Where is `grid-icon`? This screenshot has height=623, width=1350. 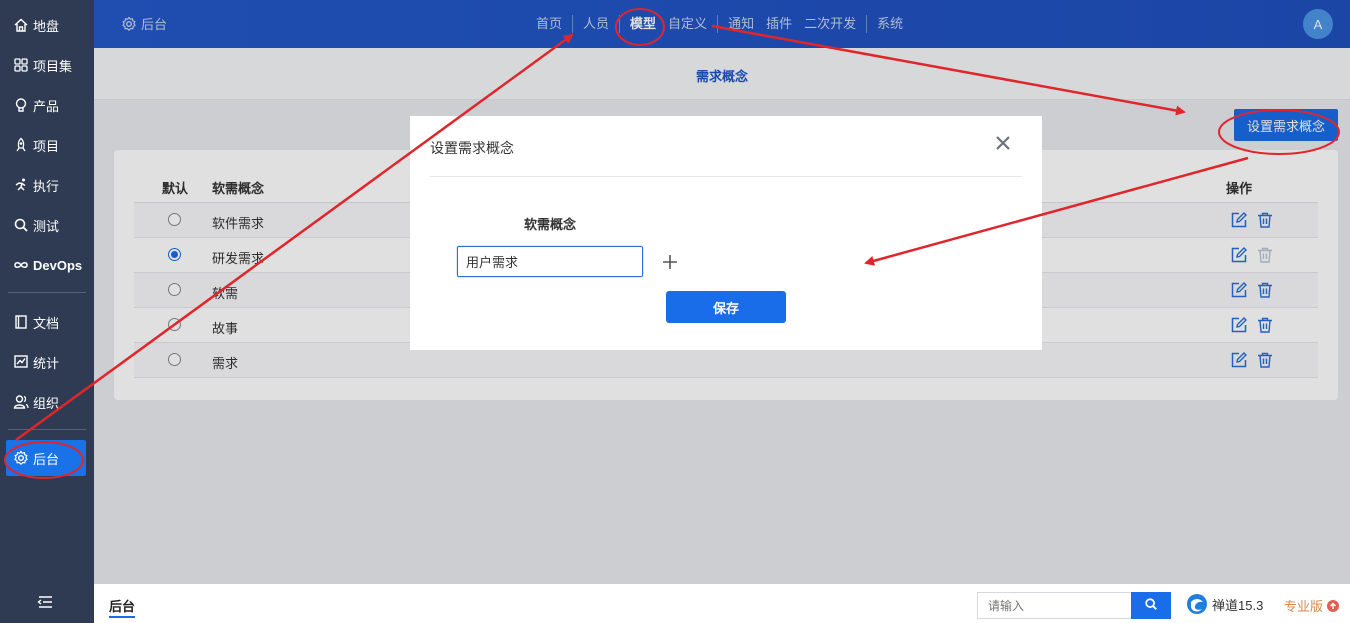 grid-icon is located at coordinates (21, 65).